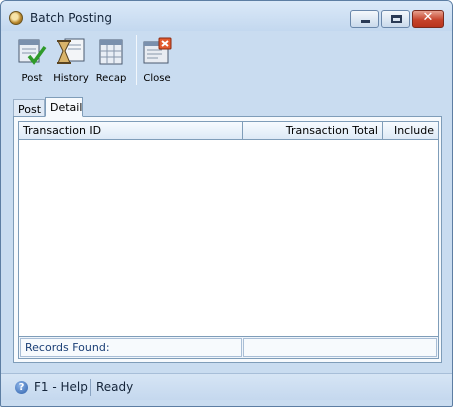 The height and width of the screenshot is (407, 453). I want to click on column-header-transaction-total: Transaction Total, so click(313, 131).